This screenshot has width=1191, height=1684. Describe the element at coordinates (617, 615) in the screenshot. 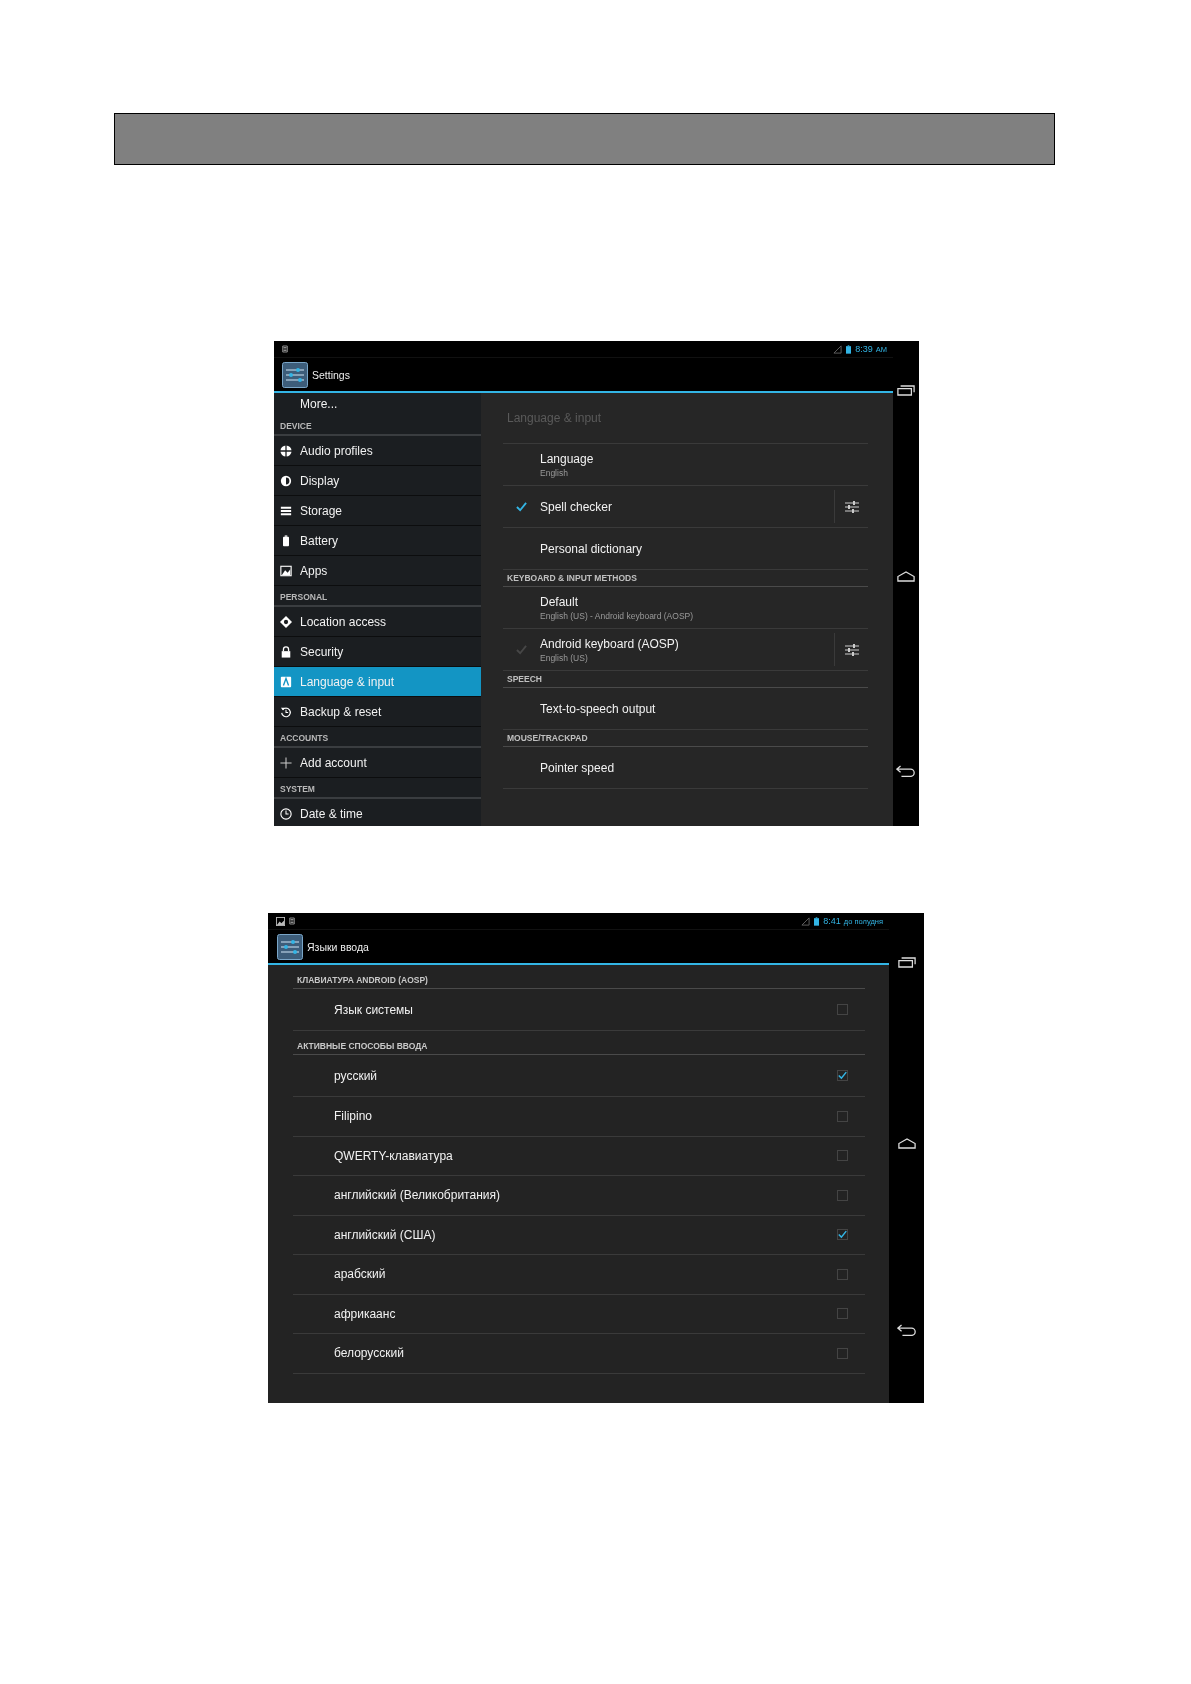

I see `preference-summary: English (US) - Android keyboard (AOSP)` at that location.